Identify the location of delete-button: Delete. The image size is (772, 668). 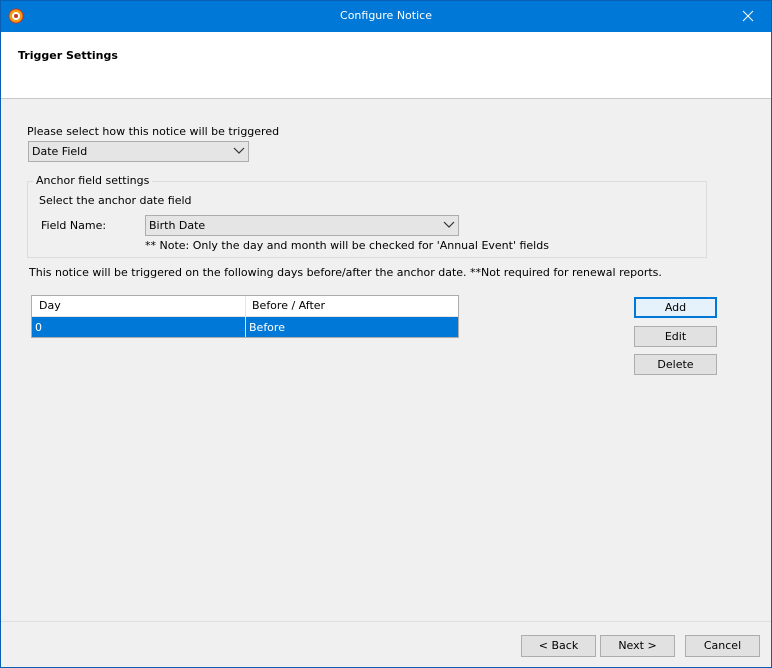
(675, 364).